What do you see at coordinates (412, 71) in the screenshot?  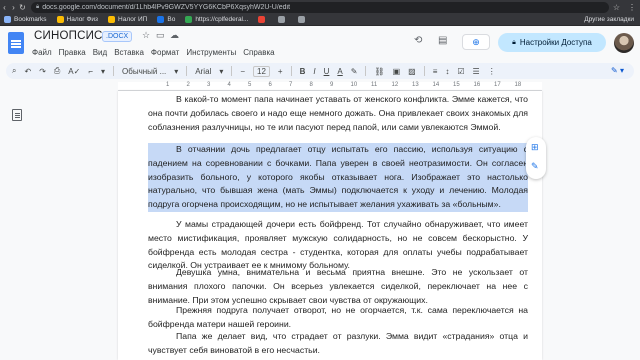 I see `image-icon: ▨` at bounding box center [412, 71].